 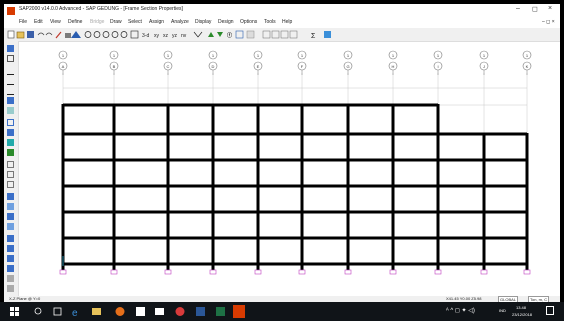 What do you see at coordinates (68, 35) in the screenshot?
I see `lock-icon` at bounding box center [68, 35].